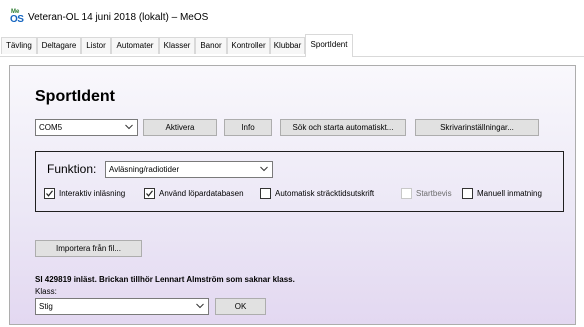  I want to click on tab-tavling: Tävling, so click(19, 45).